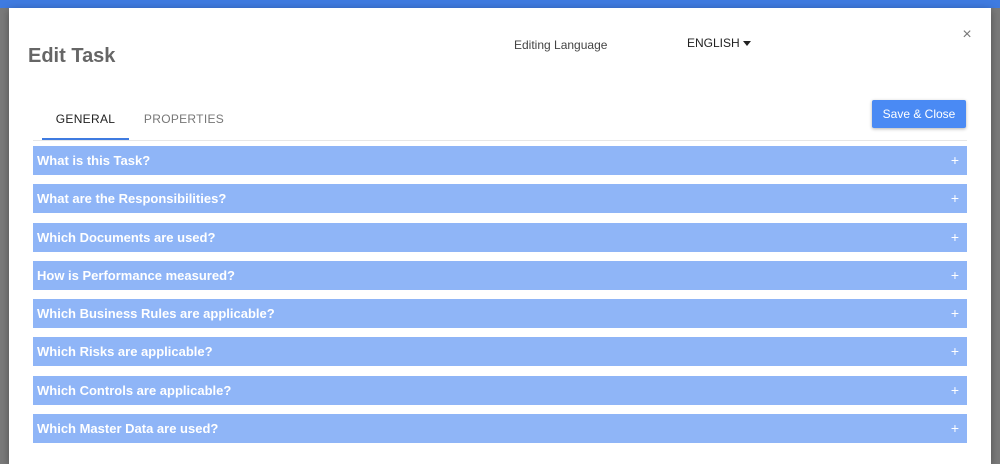 Image resolution: width=1000 pixels, height=464 pixels. Describe the element at coordinates (85, 120) in the screenshot. I see `tab-general: GENERAL` at that location.